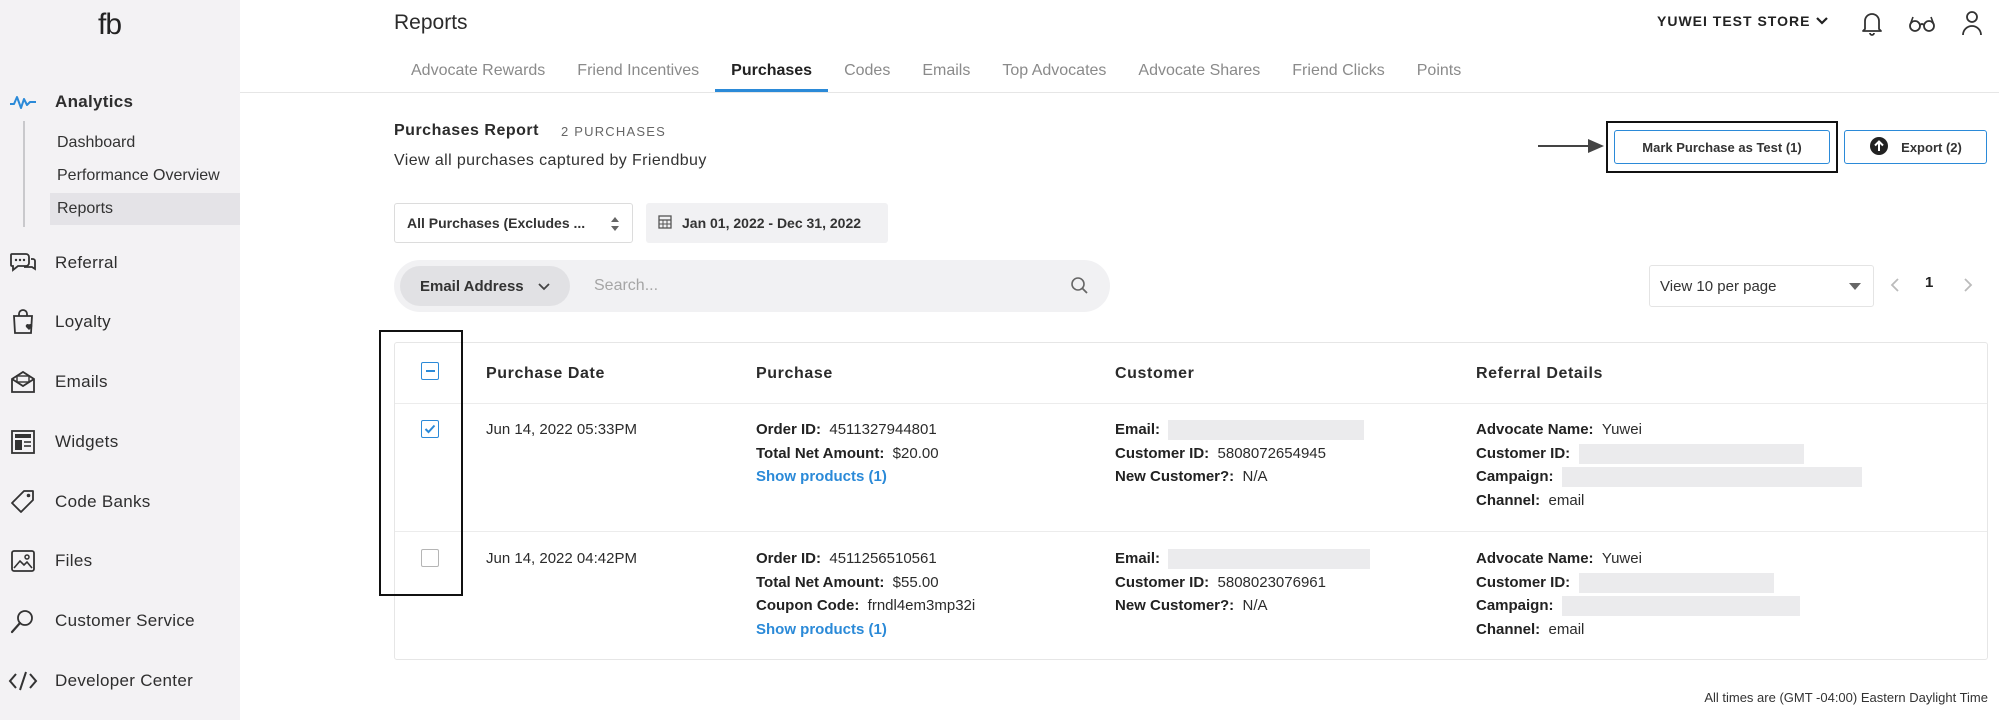  What do you see at coordinates (638, 72) in the screenshot?
I see `tab-friend-incentives: Friend Incentives` at bounding box center [638, 72].